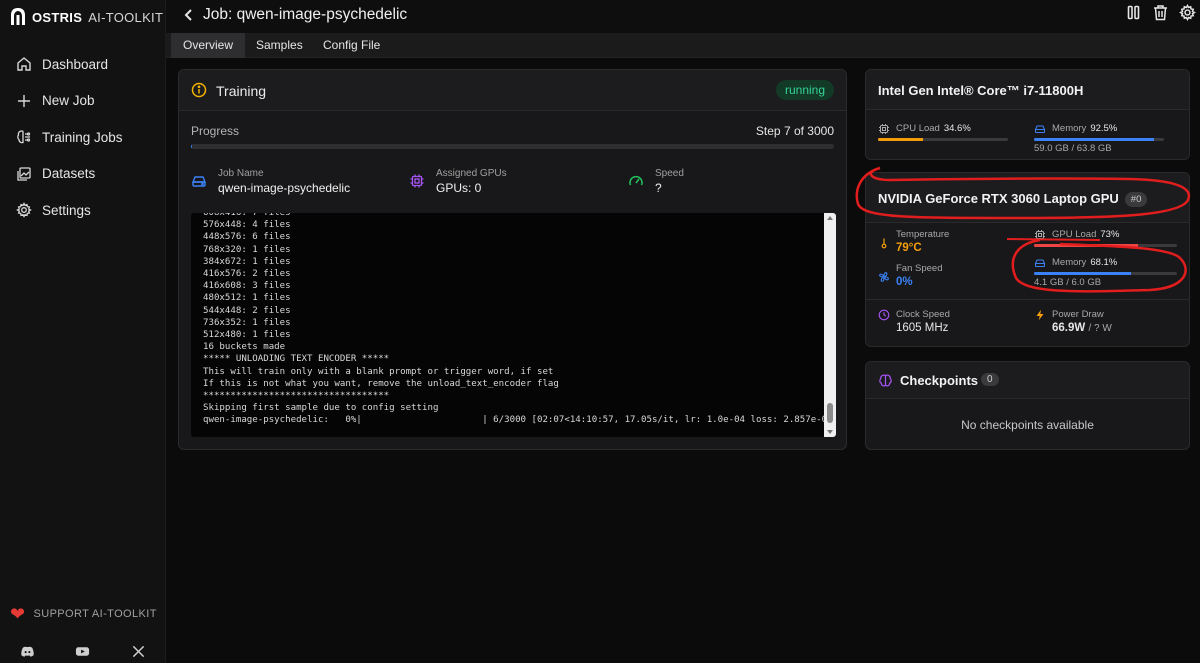 The height and width of the screenshot is (663, 1200). I want to click on speed-value: ?, so click(658, 188).